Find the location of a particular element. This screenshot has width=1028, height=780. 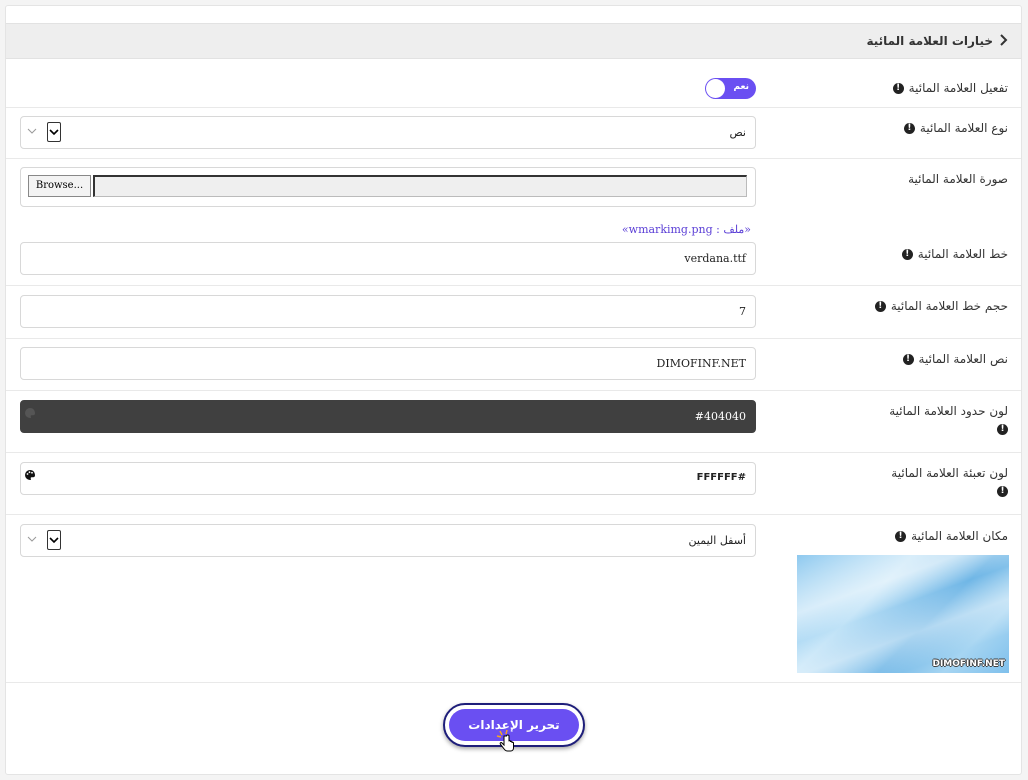

enable-toggle: نعم is located at coordinates (730, 88).